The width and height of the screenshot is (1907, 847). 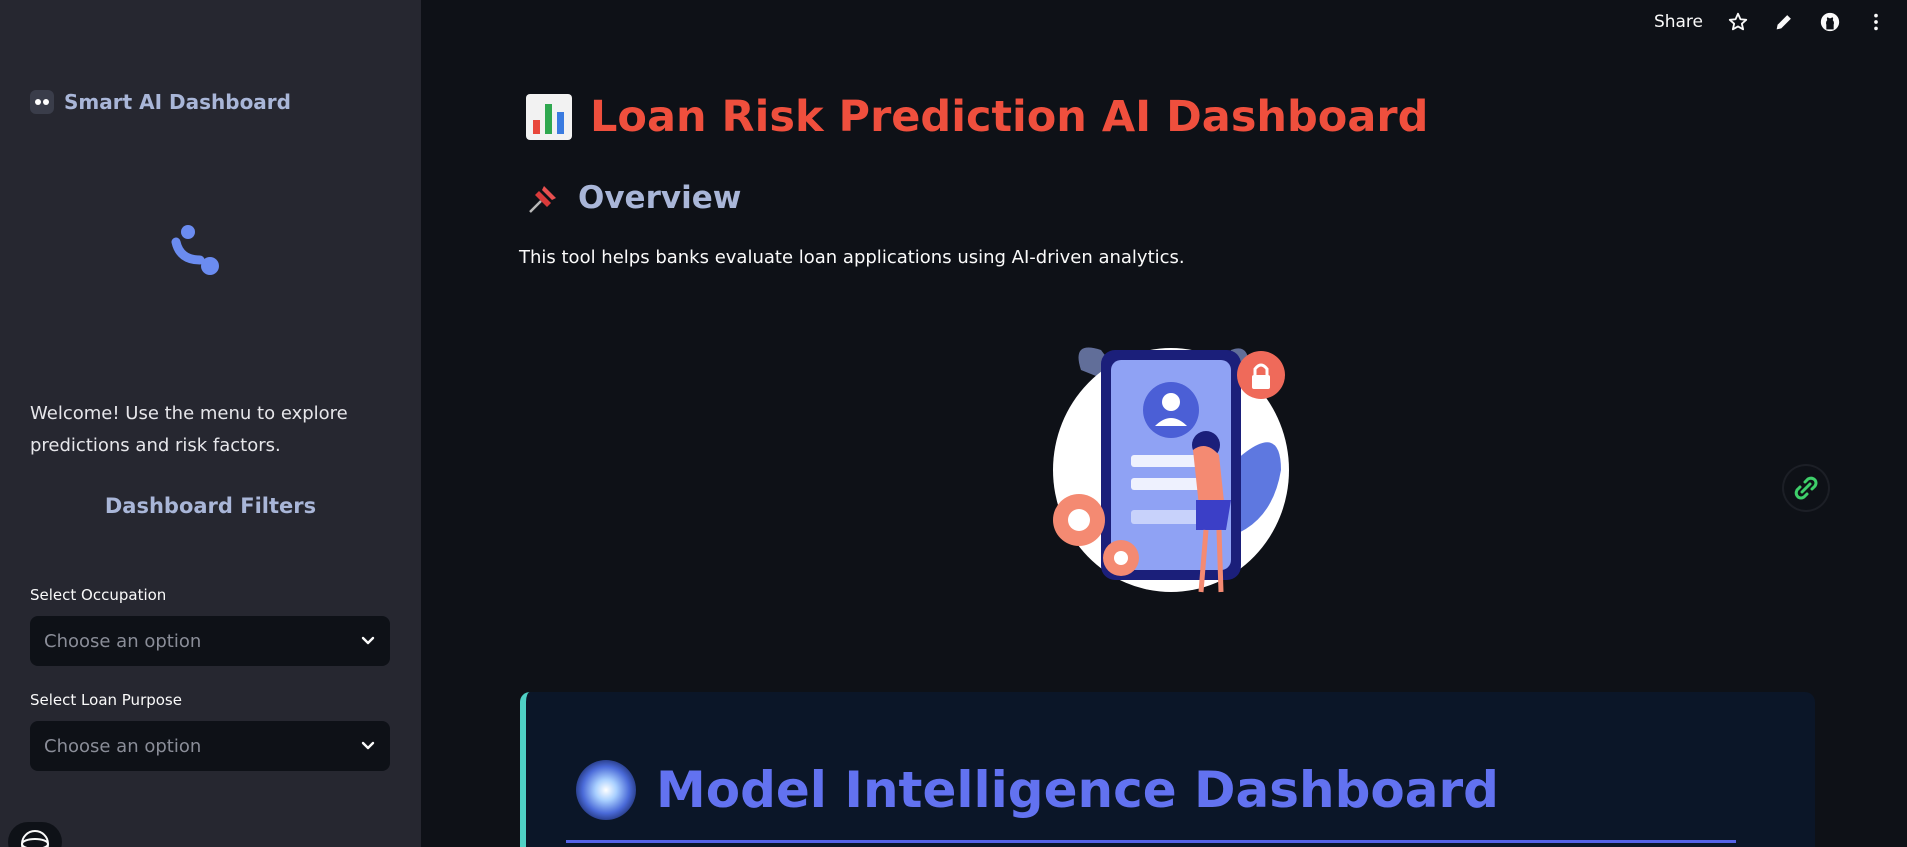 What do you see at coordinates (1151, 841) in the screenshot?
I see `card-divider` at bounding box center [1151, 841].